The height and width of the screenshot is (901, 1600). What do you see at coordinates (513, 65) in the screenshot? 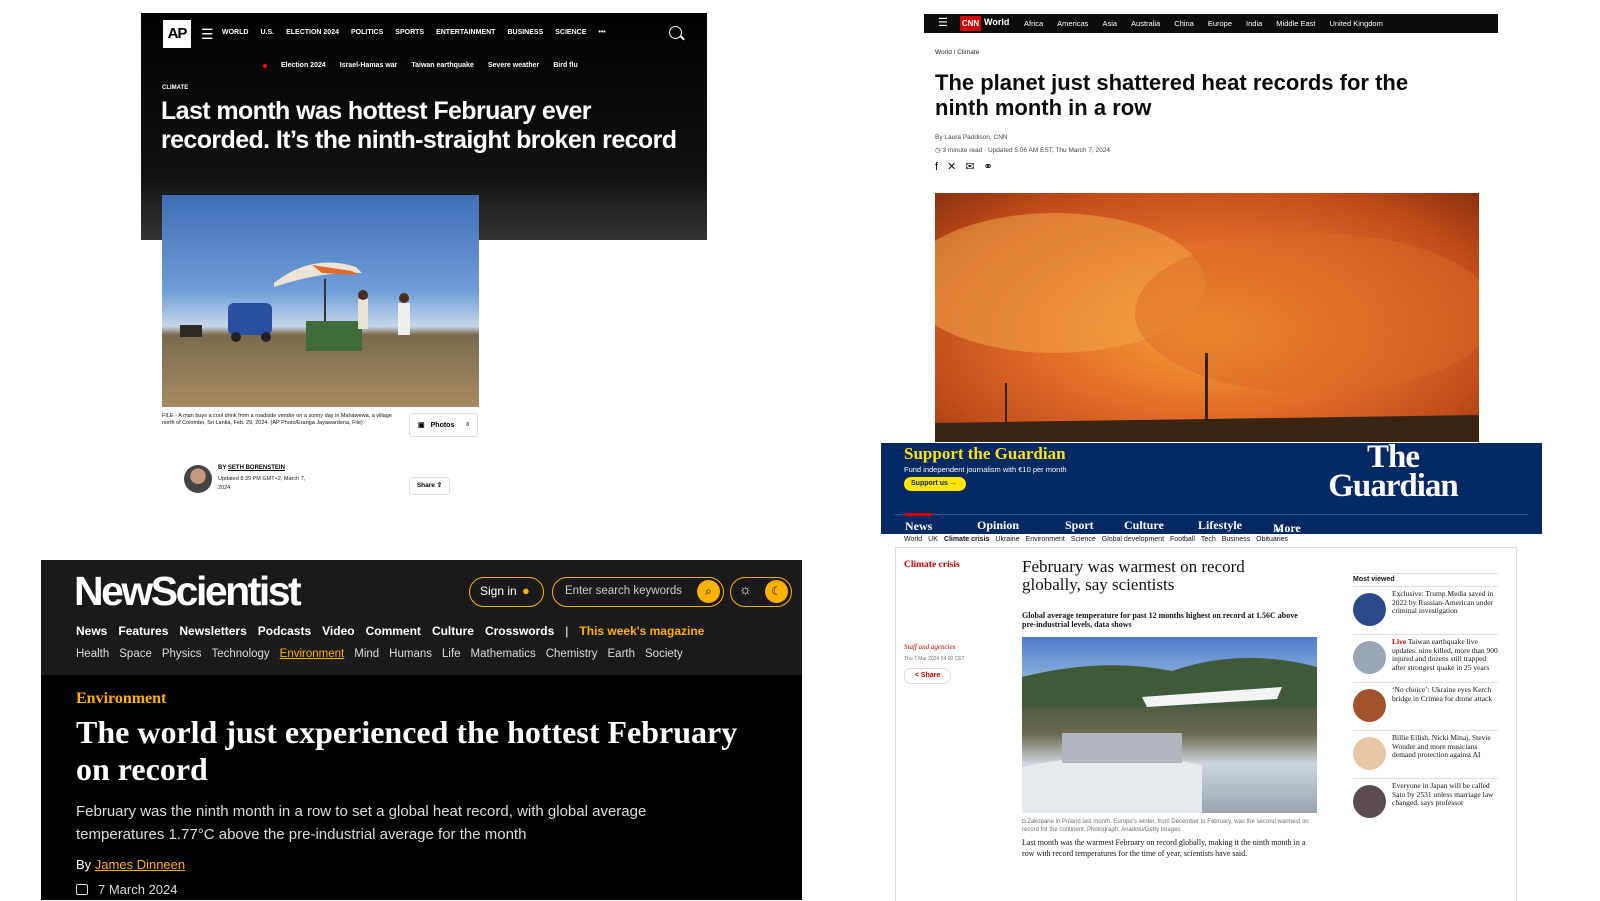
I see `ap-trending-item: Severe weather` at bounding box center [513, 65].